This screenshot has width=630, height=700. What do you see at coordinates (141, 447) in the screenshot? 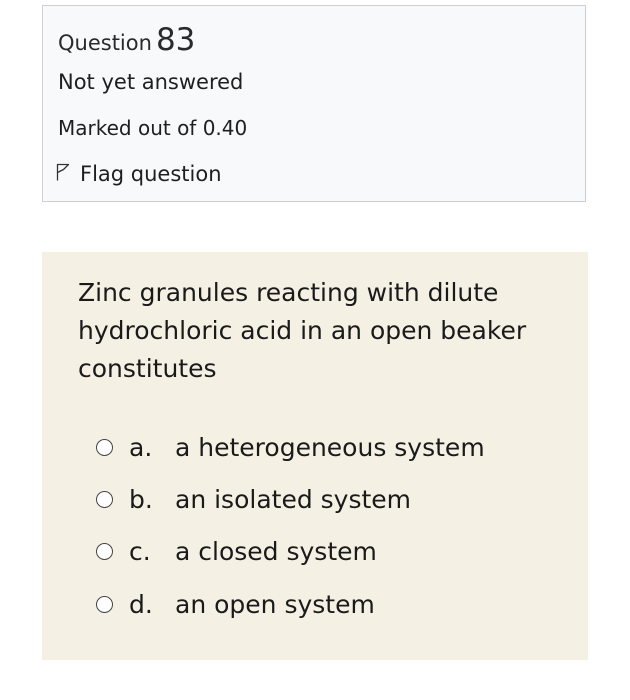
I see `answer-letter: a.` at bounding box center [141, 447].